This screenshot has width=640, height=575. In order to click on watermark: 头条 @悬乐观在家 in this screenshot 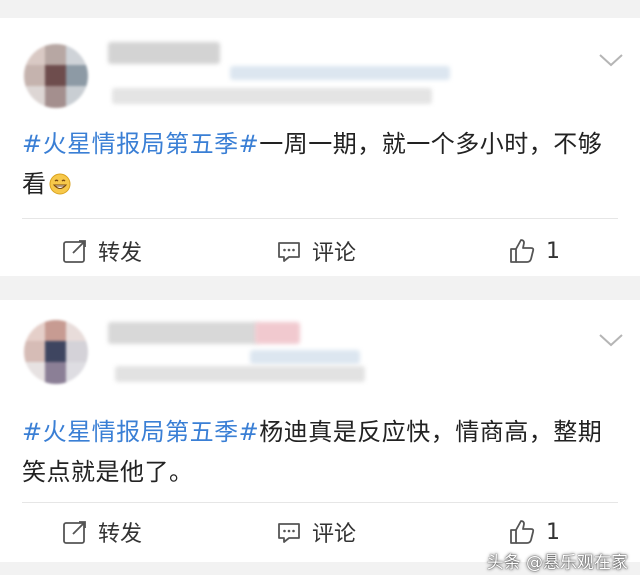, I will do `click(557, 563)`.